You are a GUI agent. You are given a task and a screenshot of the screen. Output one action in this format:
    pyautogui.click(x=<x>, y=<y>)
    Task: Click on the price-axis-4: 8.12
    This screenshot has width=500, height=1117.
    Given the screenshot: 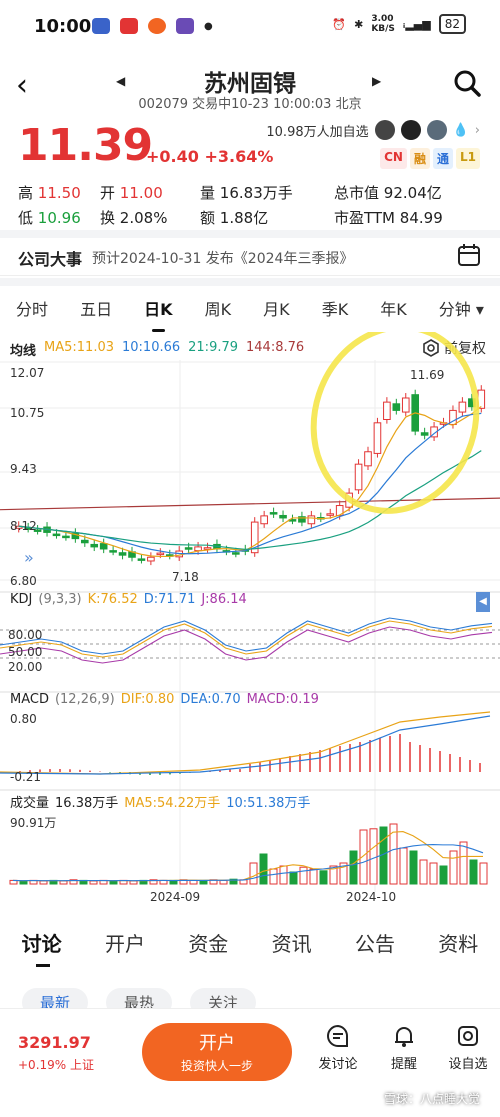 What is the action you would take?
    pyautogui.click(x=23, y=526)
    